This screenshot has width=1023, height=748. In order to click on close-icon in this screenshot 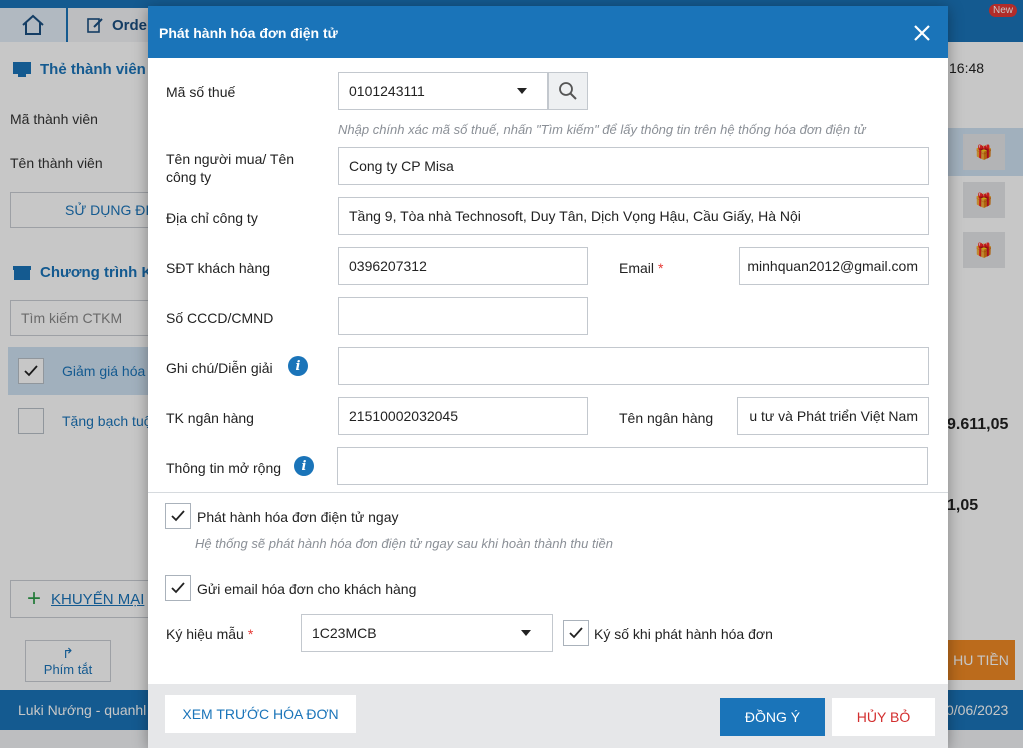, I will do `click(922, 33)`.